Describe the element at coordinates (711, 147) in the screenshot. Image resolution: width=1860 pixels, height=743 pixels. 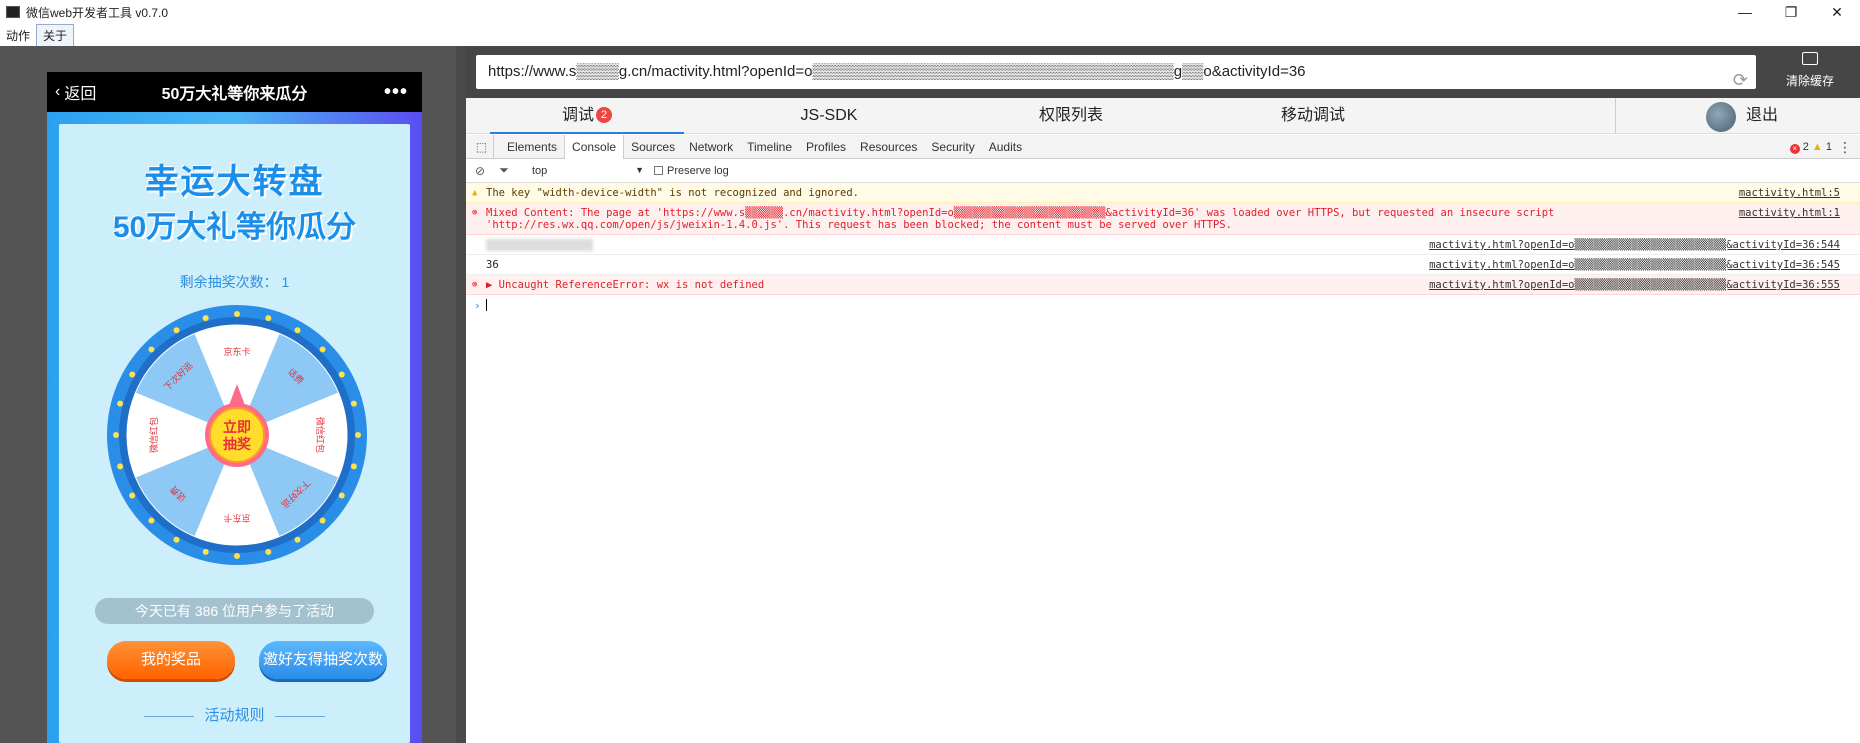
I see `devtools-tab-network: Network` at that location.